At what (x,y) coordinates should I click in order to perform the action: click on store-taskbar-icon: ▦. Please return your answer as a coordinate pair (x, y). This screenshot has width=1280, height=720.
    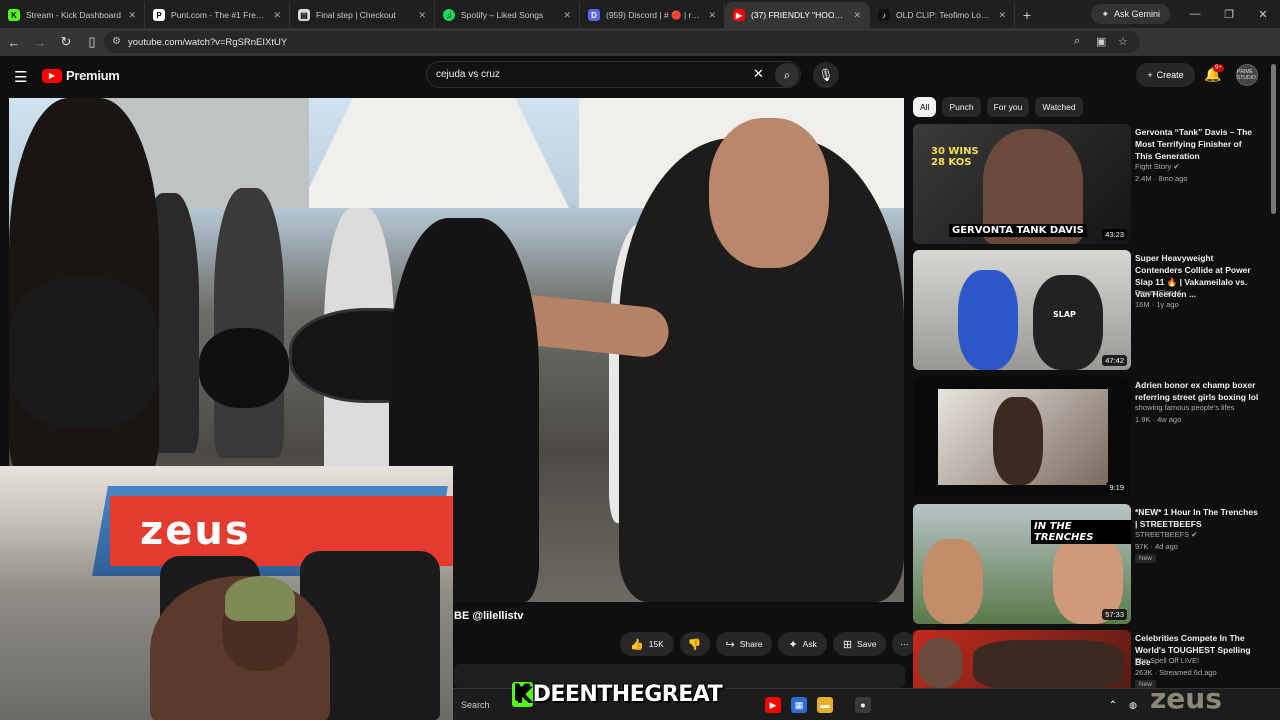
    Looking at the image, I should click on (799, 705).